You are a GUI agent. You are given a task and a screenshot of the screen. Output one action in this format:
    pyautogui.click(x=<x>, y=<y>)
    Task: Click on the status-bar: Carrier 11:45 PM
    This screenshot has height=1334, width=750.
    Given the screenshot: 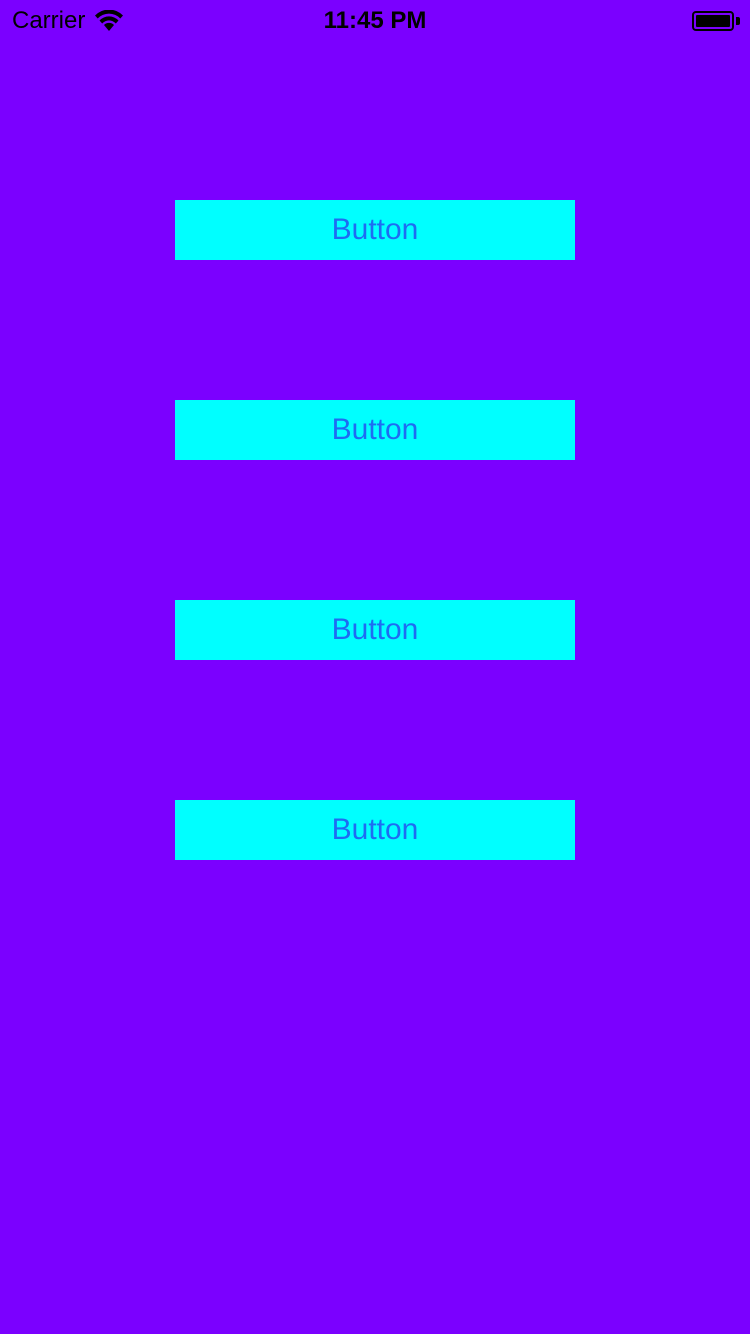 What is the action you would take?
    pyautogui.click(x=375, y=20)
    